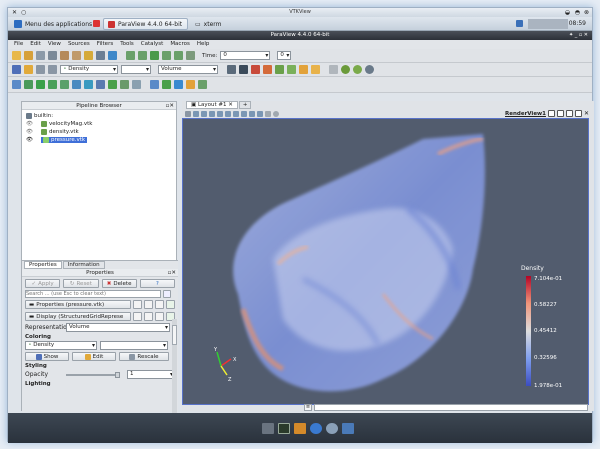 The height and width of the screenshot is (449, 600). Describe the element at coordinates (212, 105) in the screenshot. I see `tab-layout-1: ▣ Layout #1 ✕` at that location.